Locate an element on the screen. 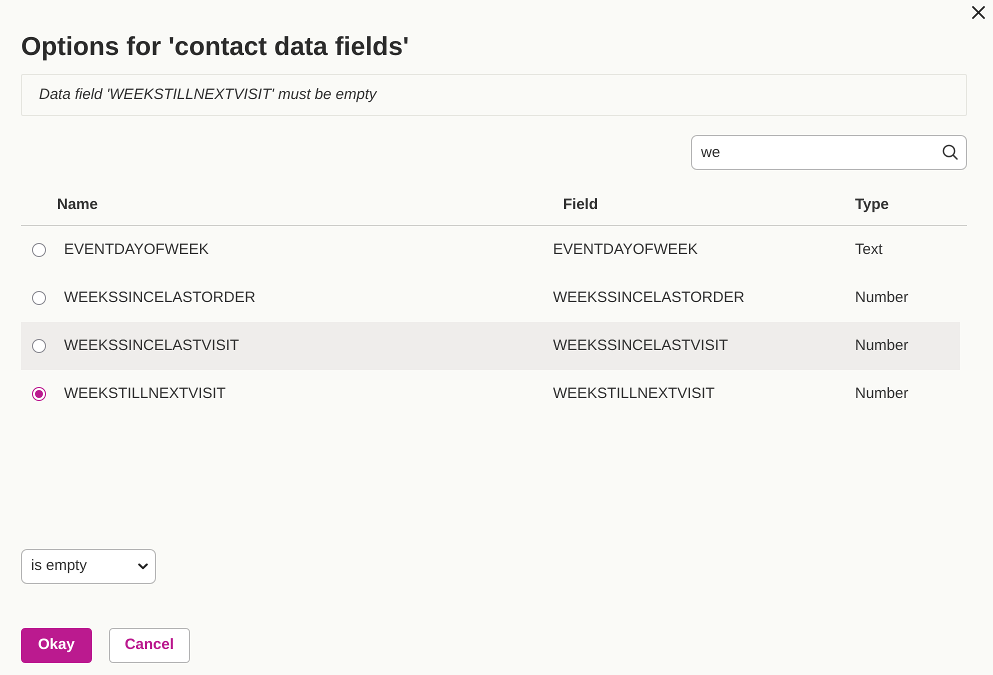 The width and height of the screenshot is (993, 675). column-header: Name is located at coordinates (77, 204).